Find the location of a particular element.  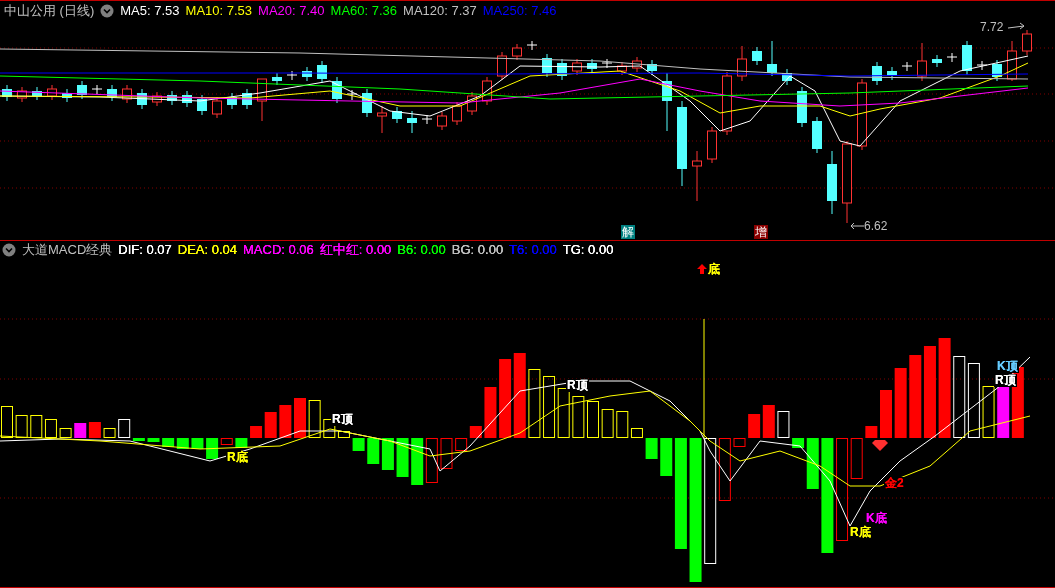

indicator-value: MA20: 7.40 is located at coordinates (291, 11).